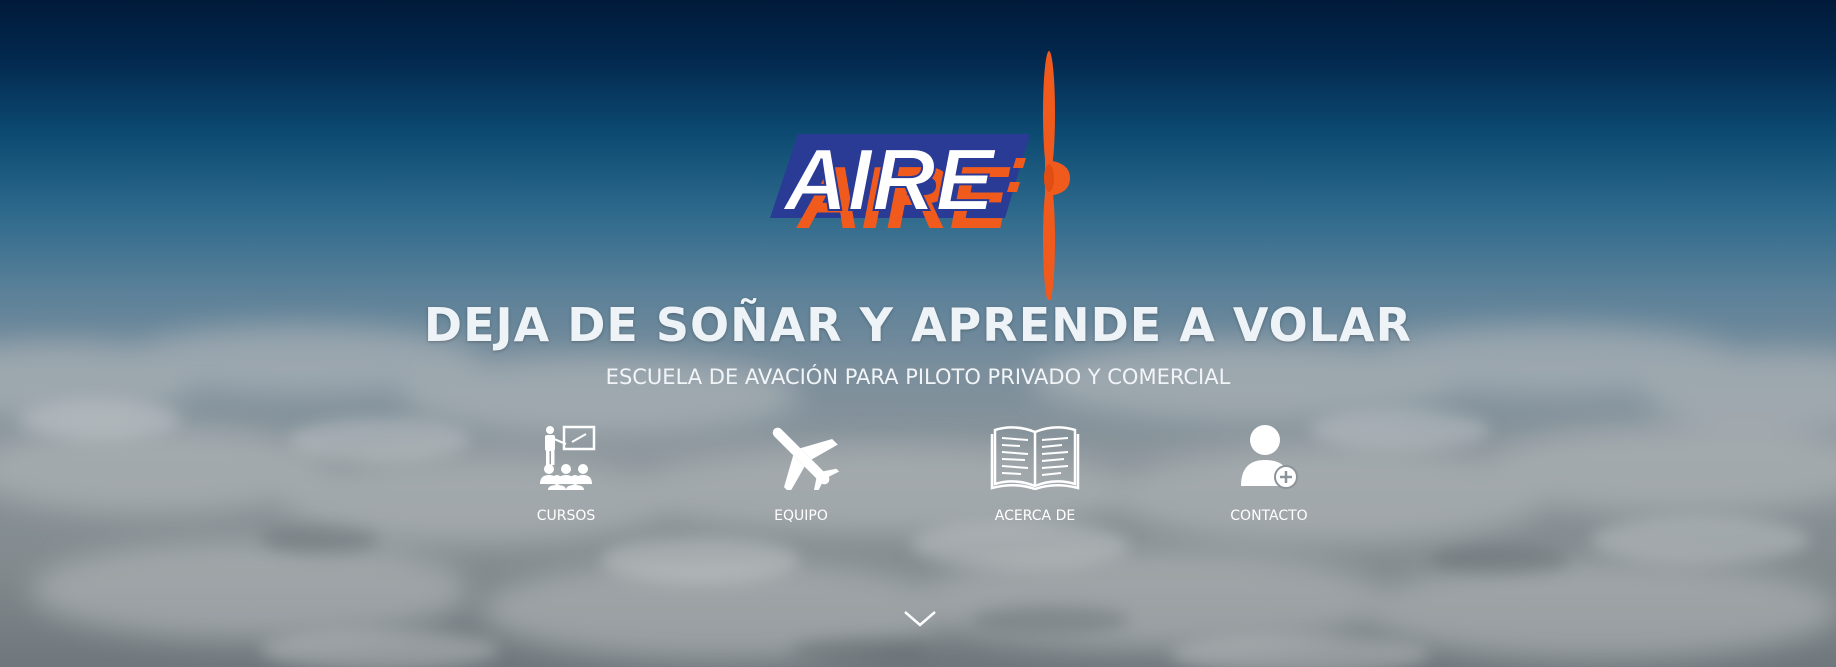 This screenshot has height=667, width=1836. Describe the element at coordinates (918, 325) in the screenshot. I see `hero-title: DEJA DE SOÑAR Y APRENDE A VOLAR` at that location.